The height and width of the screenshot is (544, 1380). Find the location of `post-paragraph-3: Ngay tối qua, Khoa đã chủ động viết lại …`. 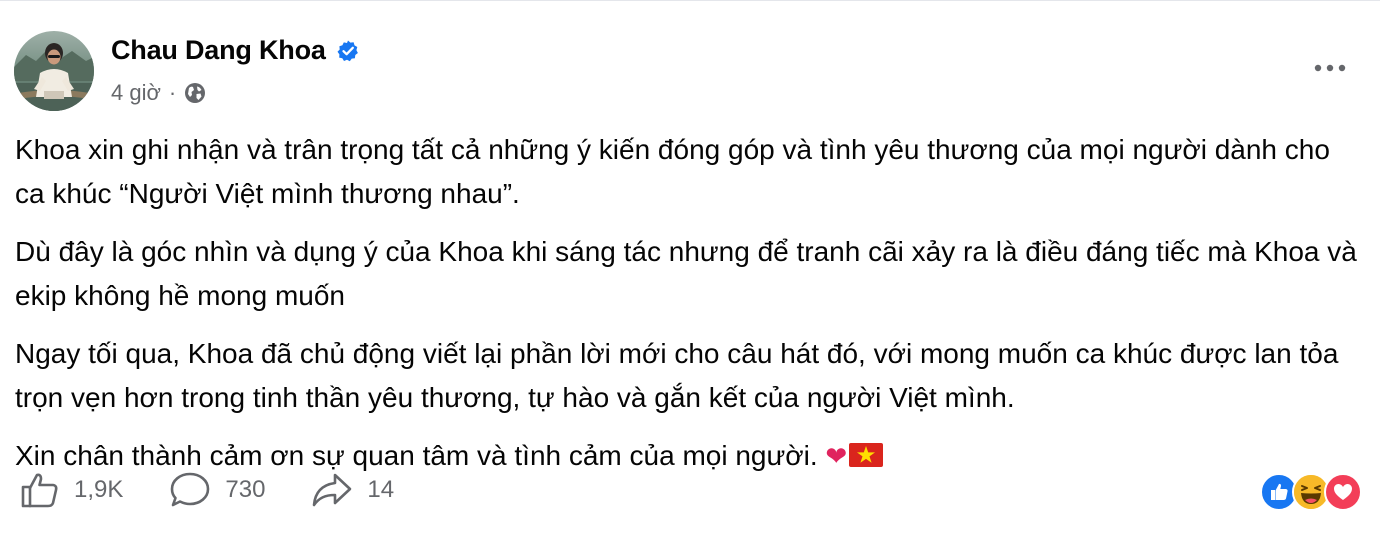

post-paragraph-3: Ngay tối qua, Khoa đã chủ động viết lại … is located at coordinates (677, 375).